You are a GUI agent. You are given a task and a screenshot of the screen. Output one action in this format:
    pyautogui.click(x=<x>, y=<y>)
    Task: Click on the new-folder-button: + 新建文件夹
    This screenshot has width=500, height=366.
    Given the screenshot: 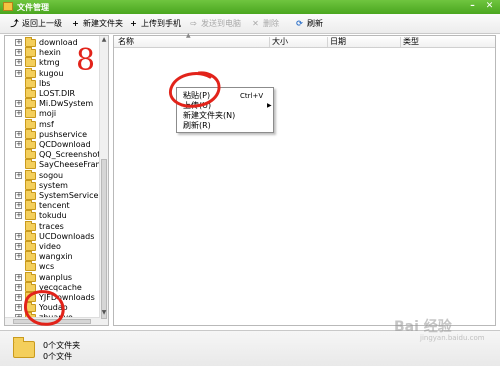 What is the action you would take?
    pyautogui.click(x=96, y=24)
    